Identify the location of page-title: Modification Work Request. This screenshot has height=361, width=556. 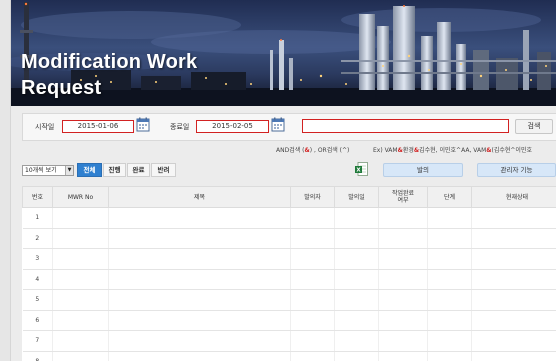
(109, 75).